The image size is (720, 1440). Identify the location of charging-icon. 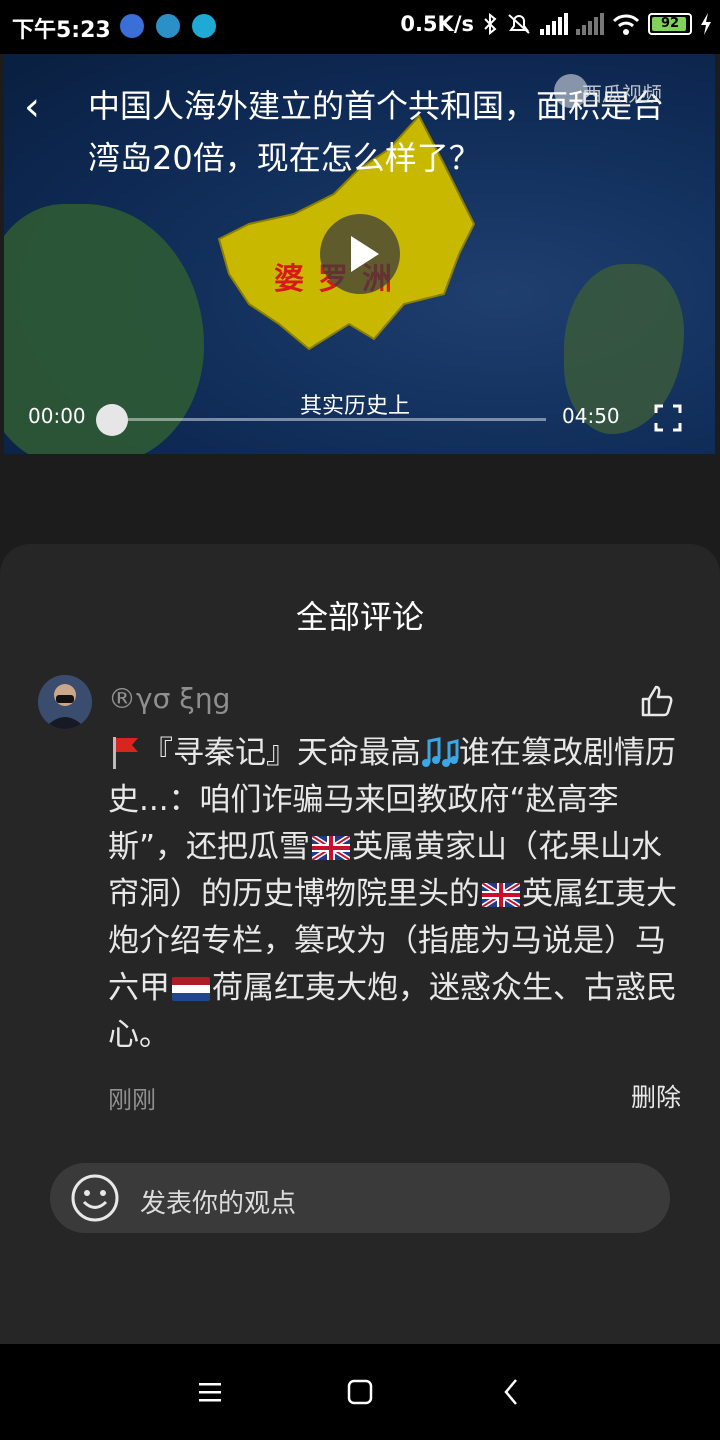
(706, 24).